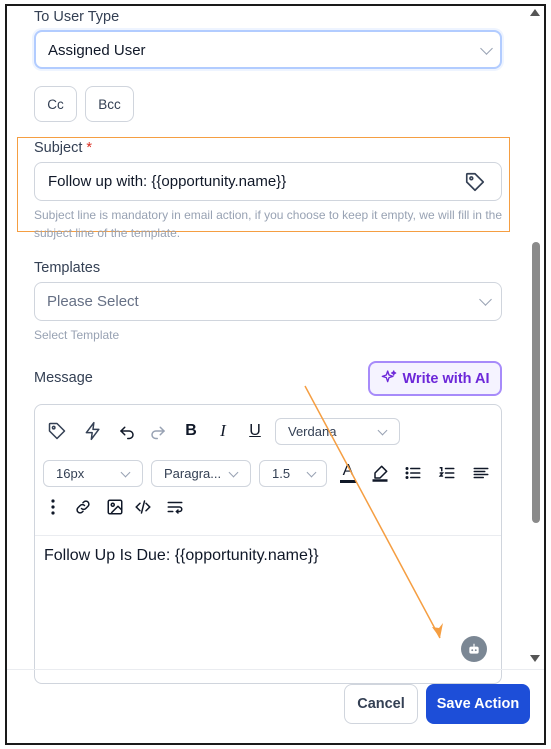  What do you see at coordinates (536, 382) in the screenshot?
I see `scrollbar-thumb` at bounding box center [536, 382].